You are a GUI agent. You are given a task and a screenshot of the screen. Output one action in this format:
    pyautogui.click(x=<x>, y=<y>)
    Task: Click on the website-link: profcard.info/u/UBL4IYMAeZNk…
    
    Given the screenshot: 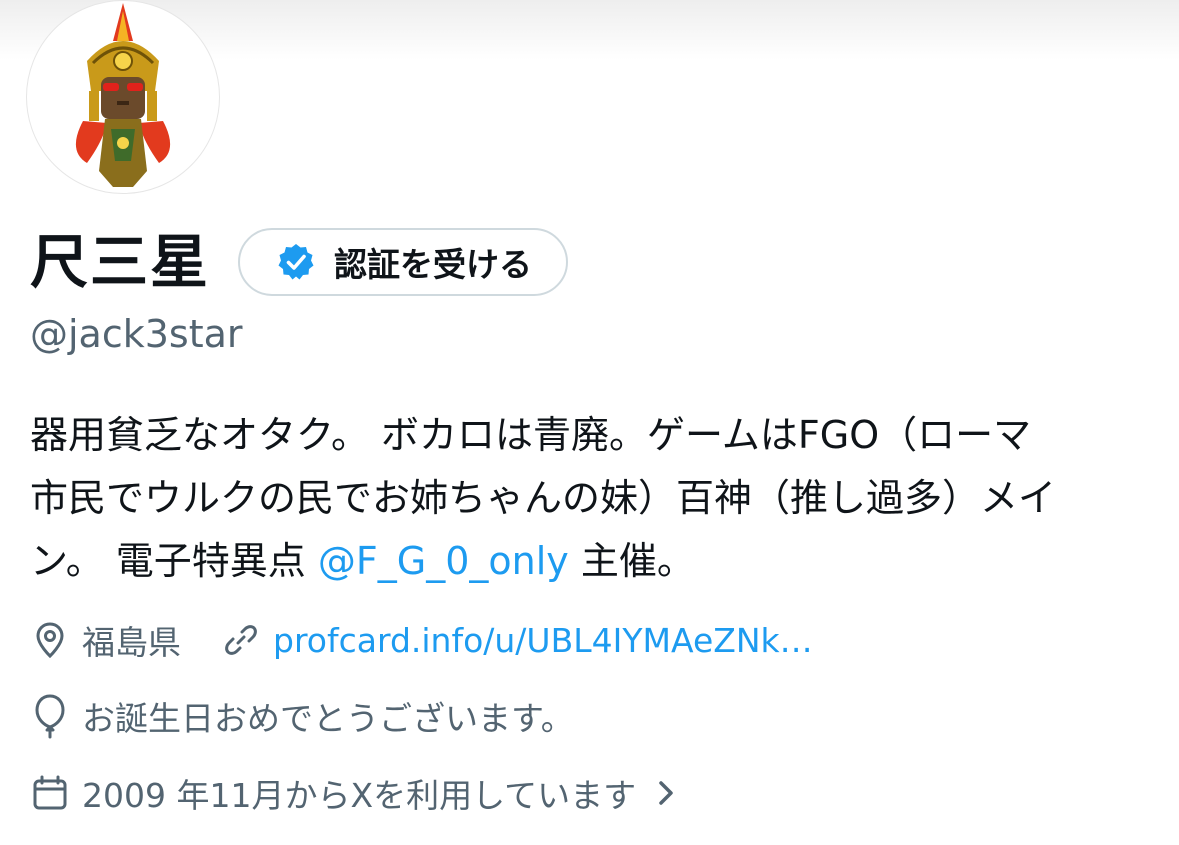 What is the action you would take?
    pyautogui.click(x=543, y=640)
    